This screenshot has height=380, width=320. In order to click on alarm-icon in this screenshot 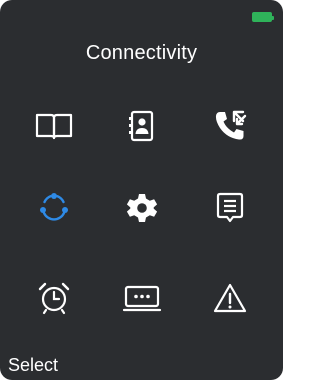, I will do `click(54, 298)`.